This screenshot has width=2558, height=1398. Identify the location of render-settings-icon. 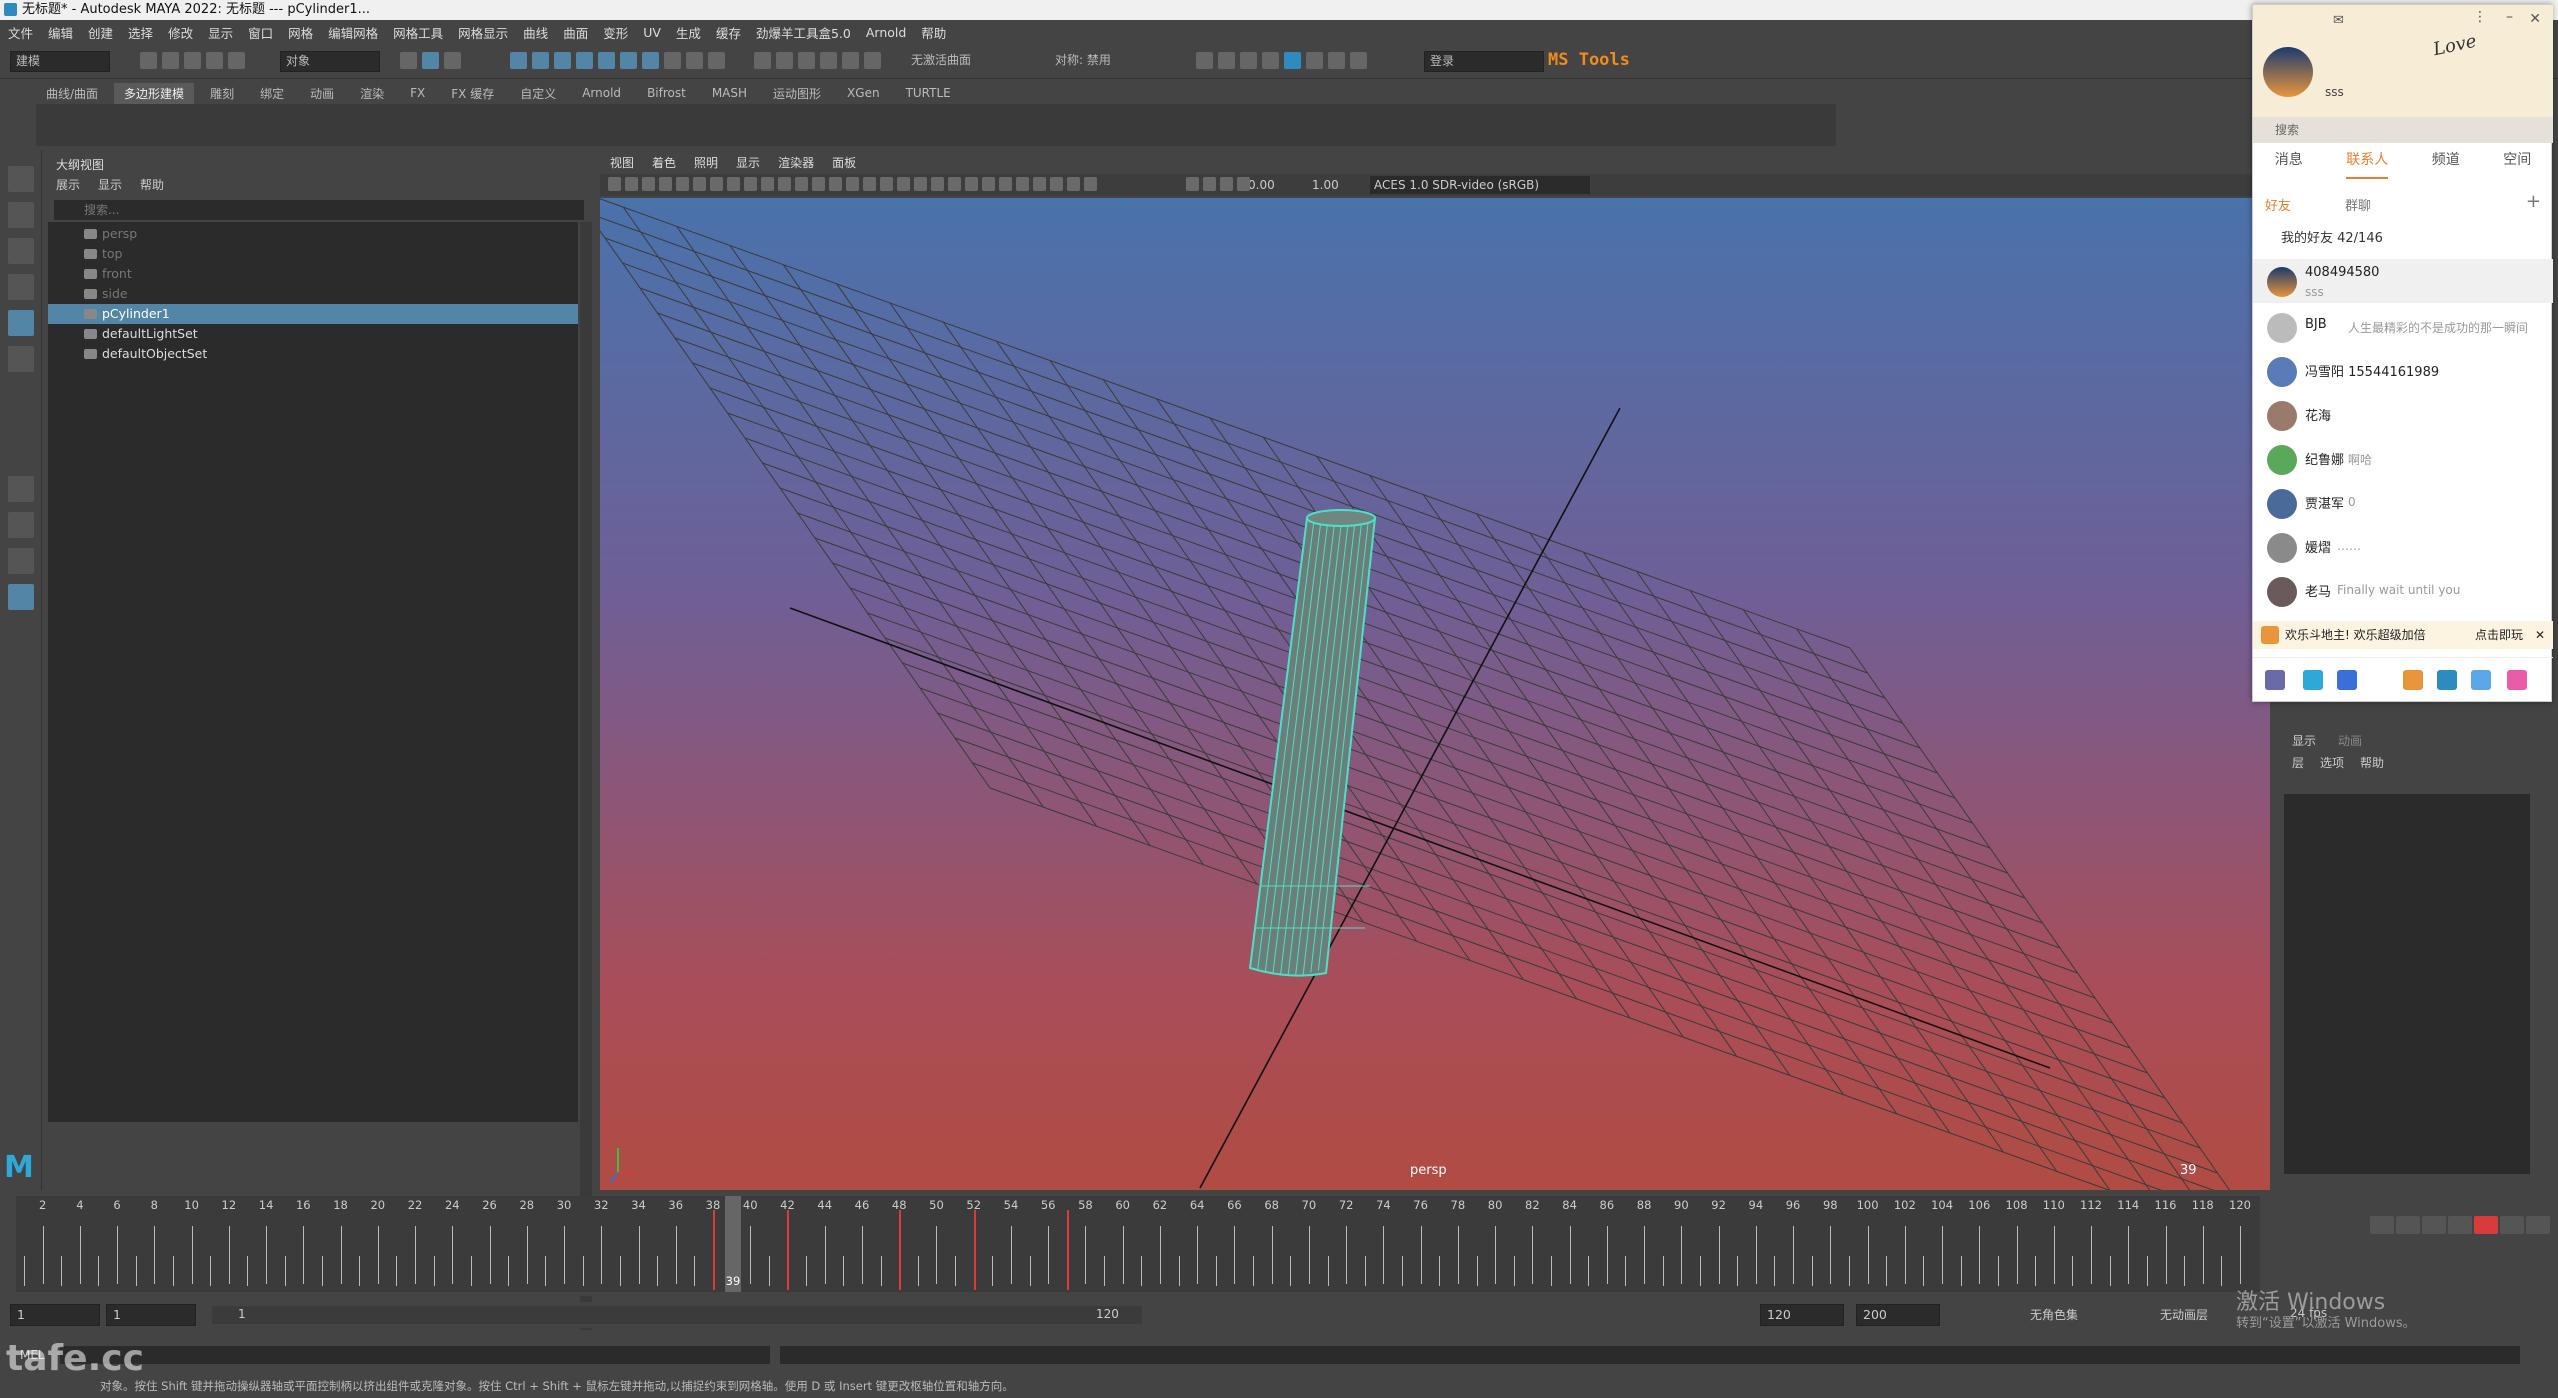
(1270, 60).